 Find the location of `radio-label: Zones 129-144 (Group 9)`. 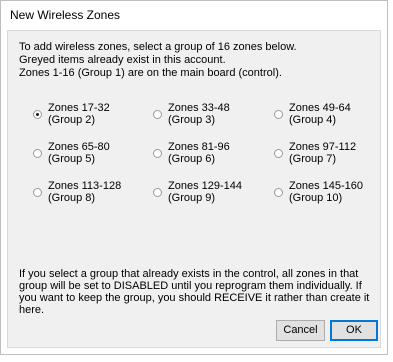

radio-label: Zones 129-144 (Group 9) is located at coordinates (205, 192).